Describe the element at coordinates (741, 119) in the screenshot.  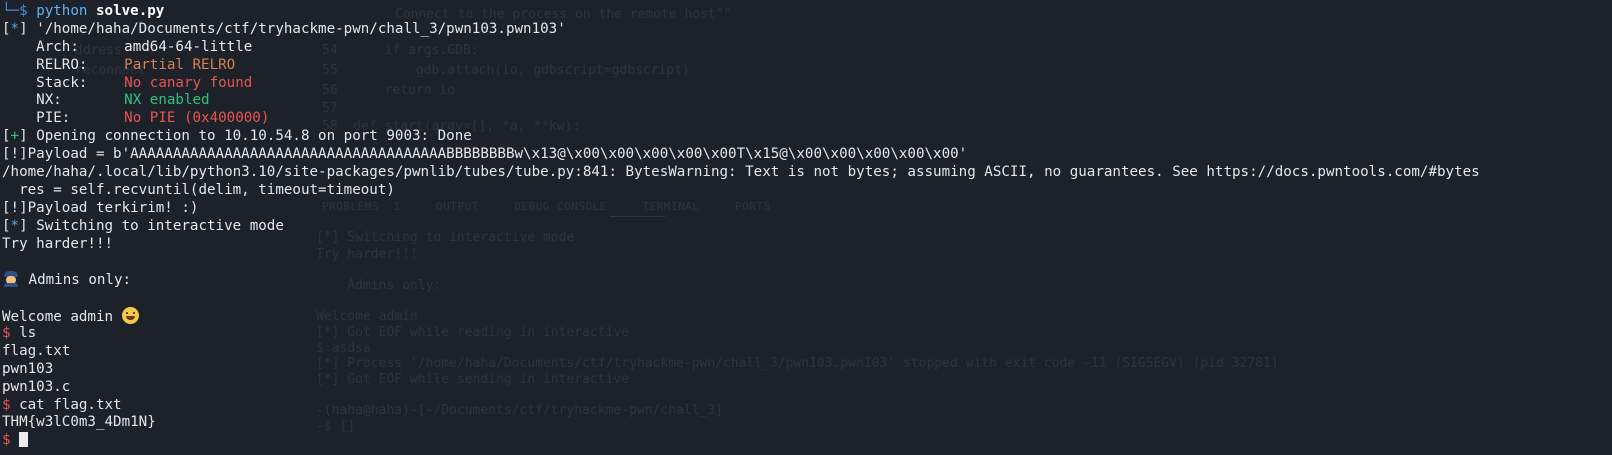
I see `checksec-pie: PIE: No PIE (0x400000)` at that location.